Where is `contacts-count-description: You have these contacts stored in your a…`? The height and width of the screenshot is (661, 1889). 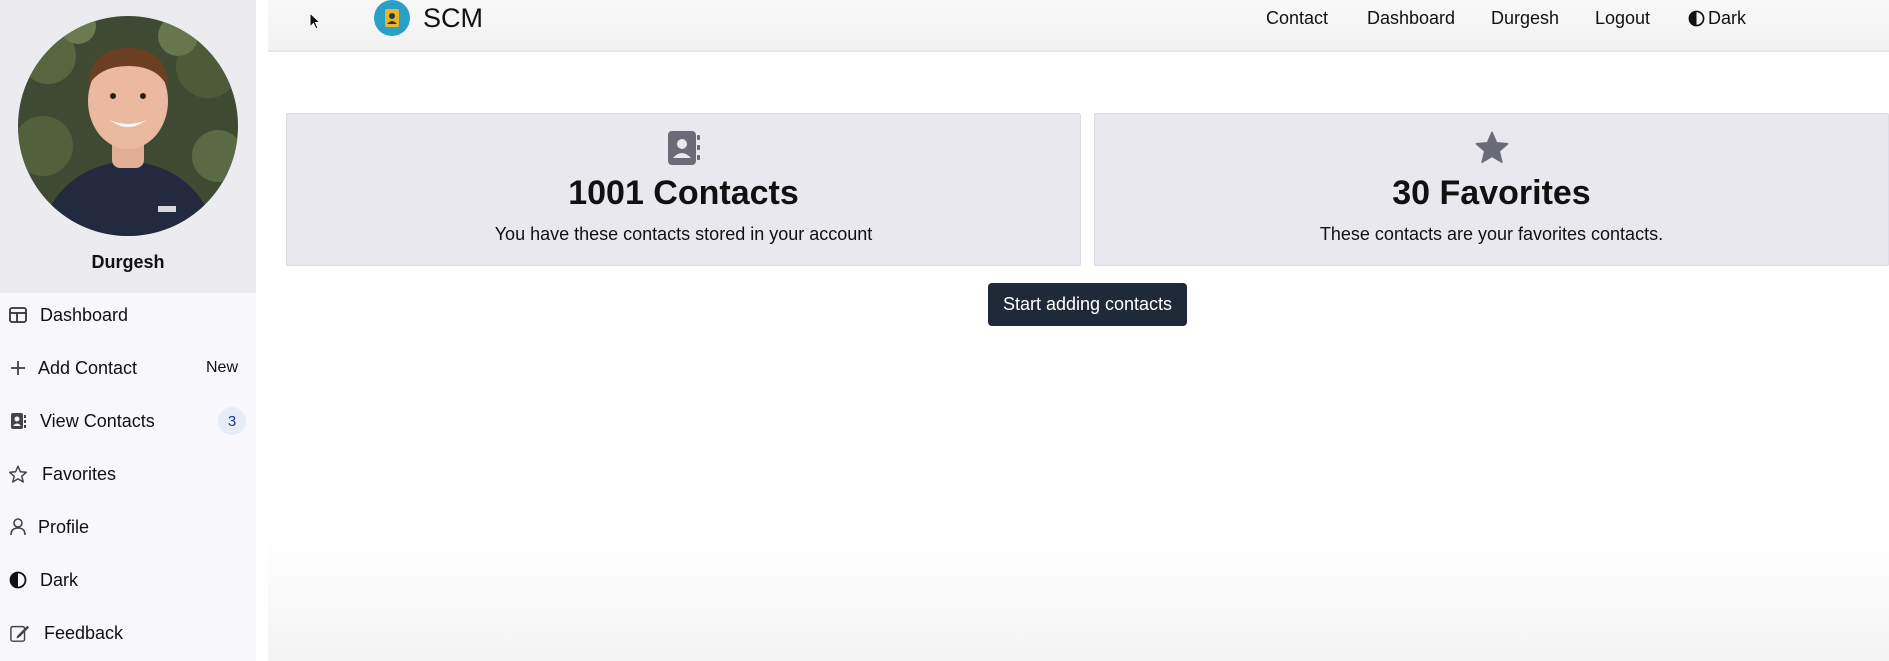
contacts-count-description: You have these contacts stored in your a… is located at coordinates (683, 234).